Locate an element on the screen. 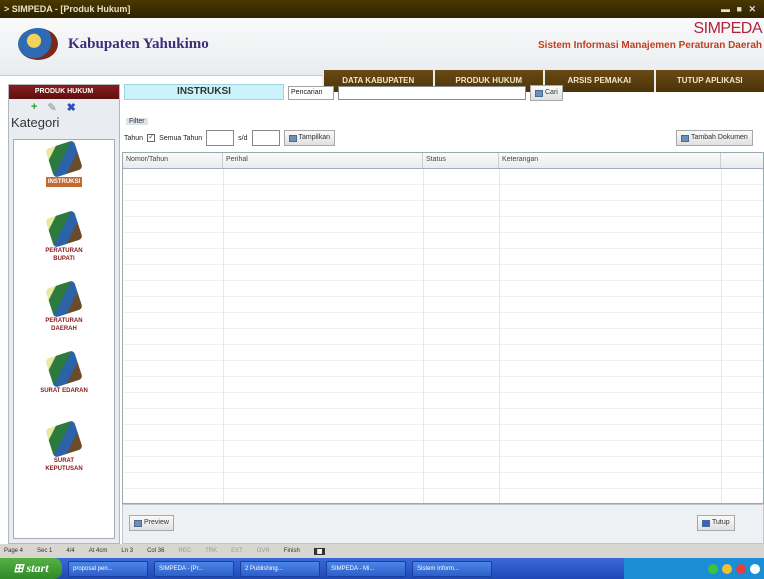  app-short-name: SIMPEDA is located at coordinates (727, 28).